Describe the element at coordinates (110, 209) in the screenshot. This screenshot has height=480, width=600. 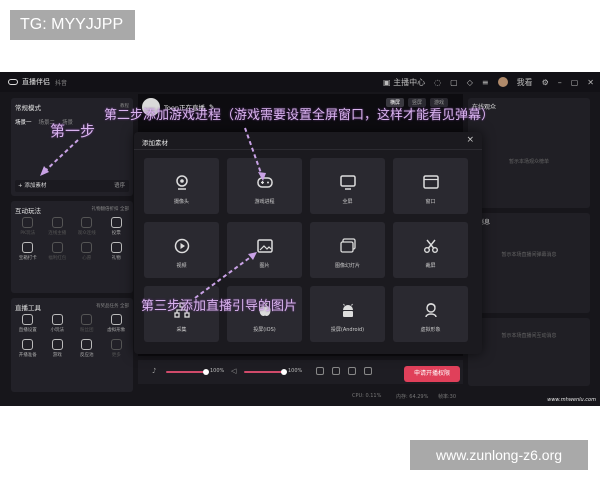
I see `interactive-note: 礼物翻倍折扣 全部` at that location.